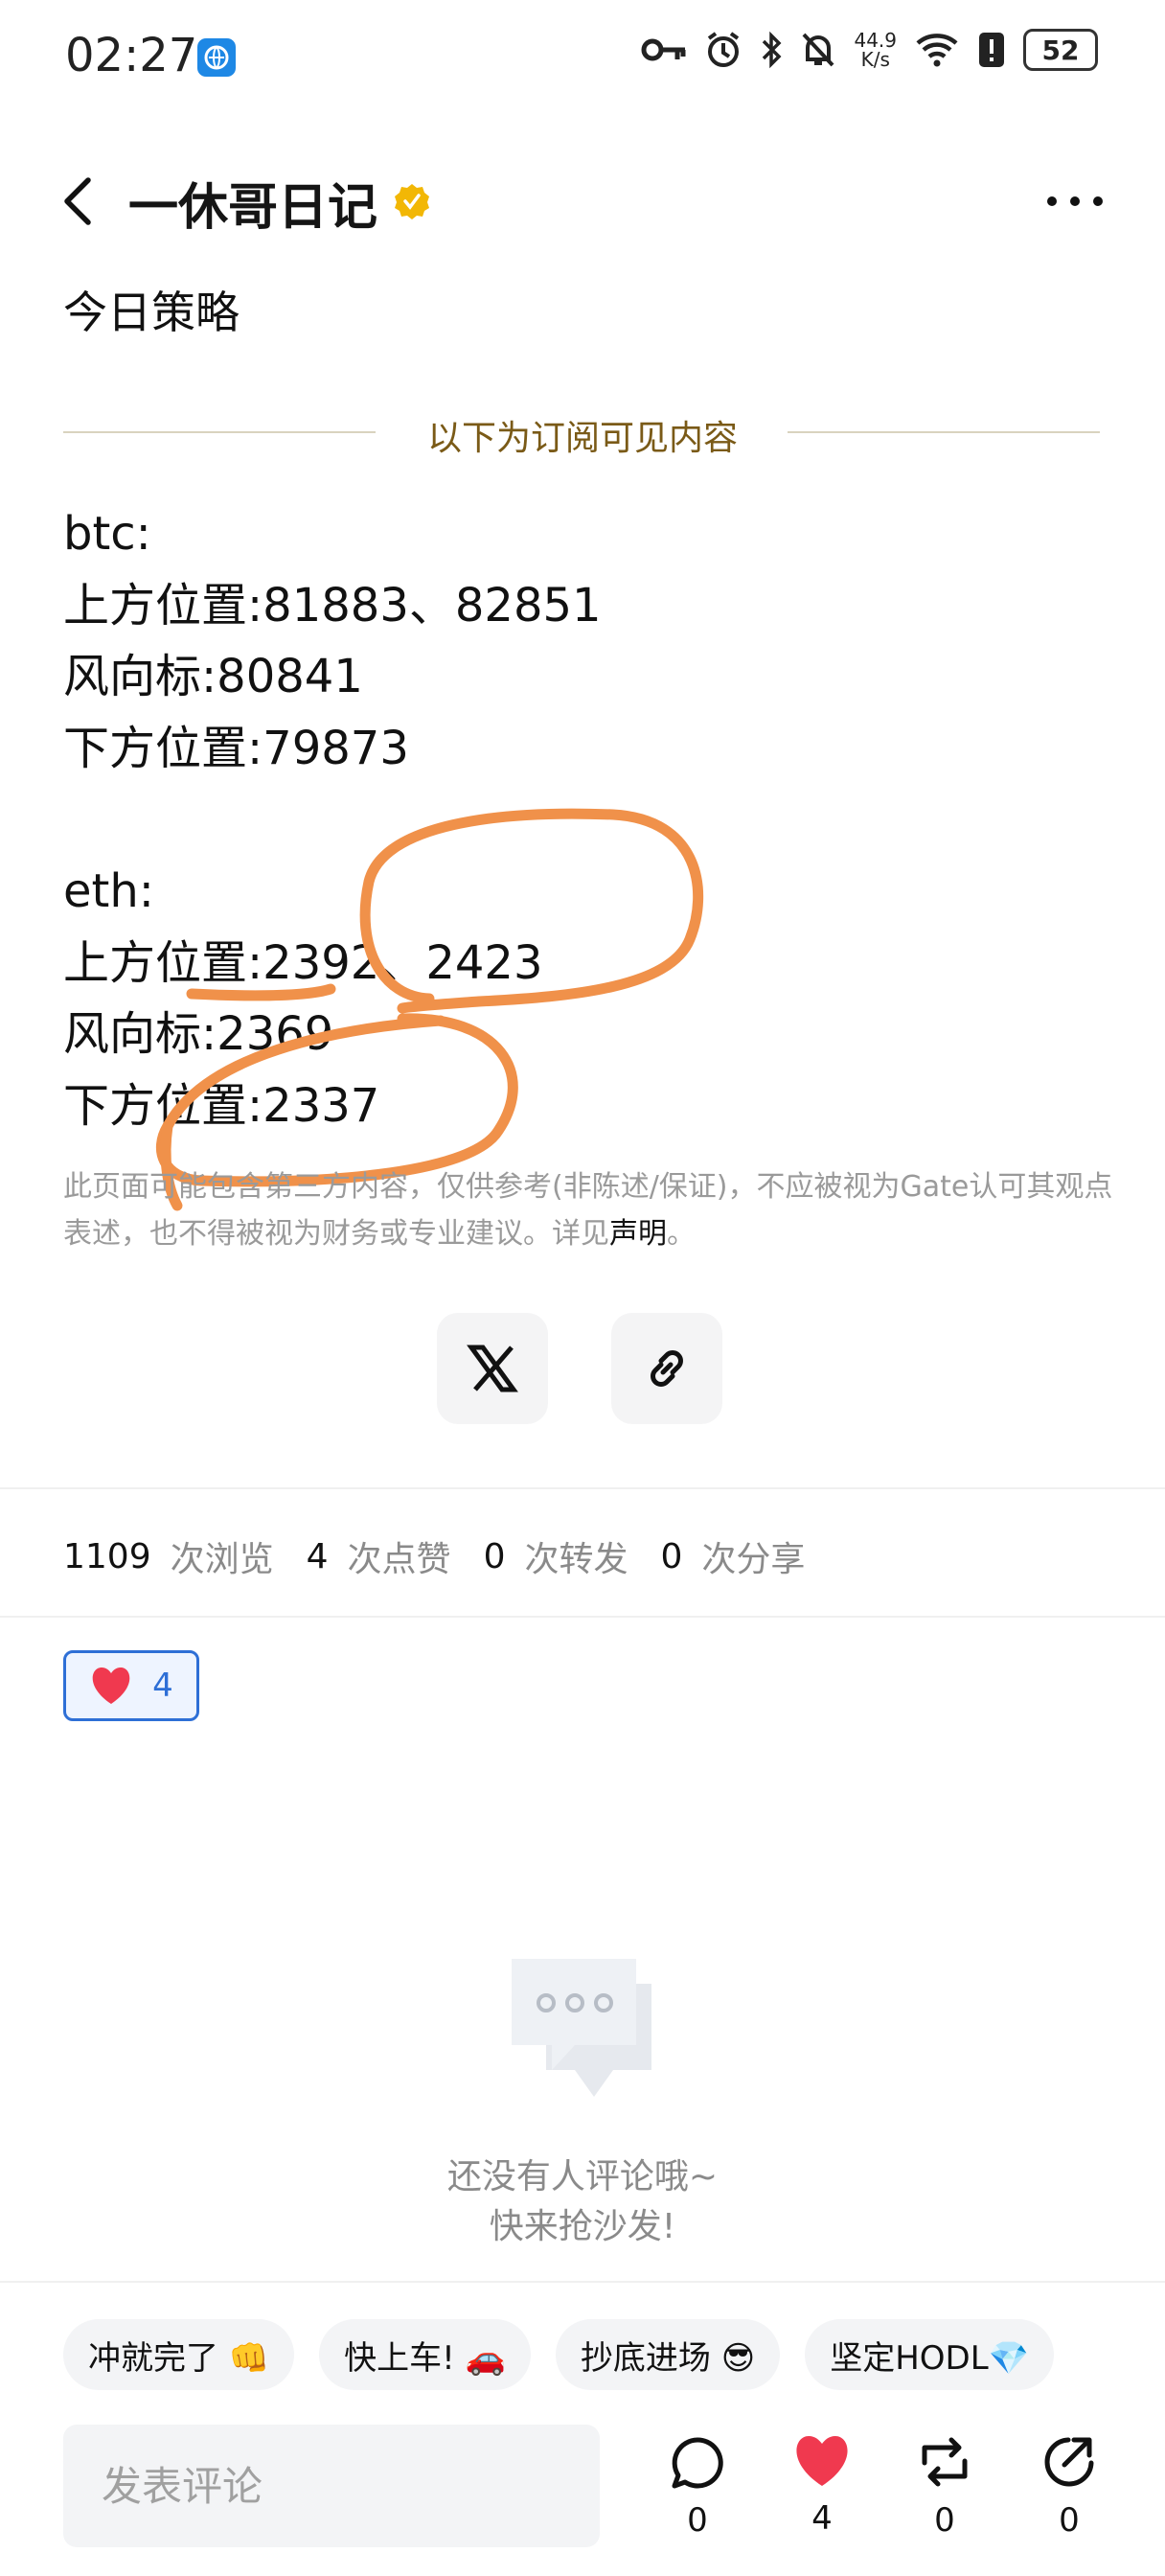 The width and height of the screenshot is (1165, 2576). Describe the element at coordinates (945, 2462) in the screenshot. I see `repost-icon` at that location.